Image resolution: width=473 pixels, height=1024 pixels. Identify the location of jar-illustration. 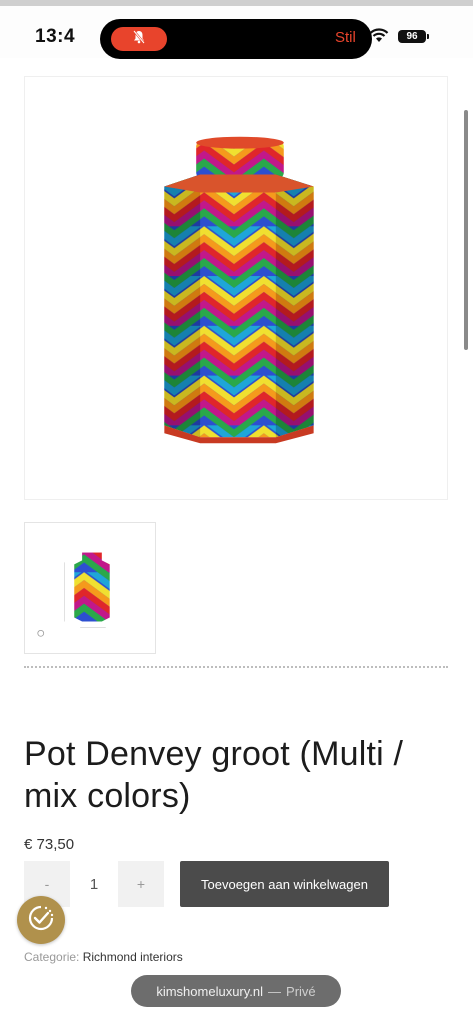
(239, 290).